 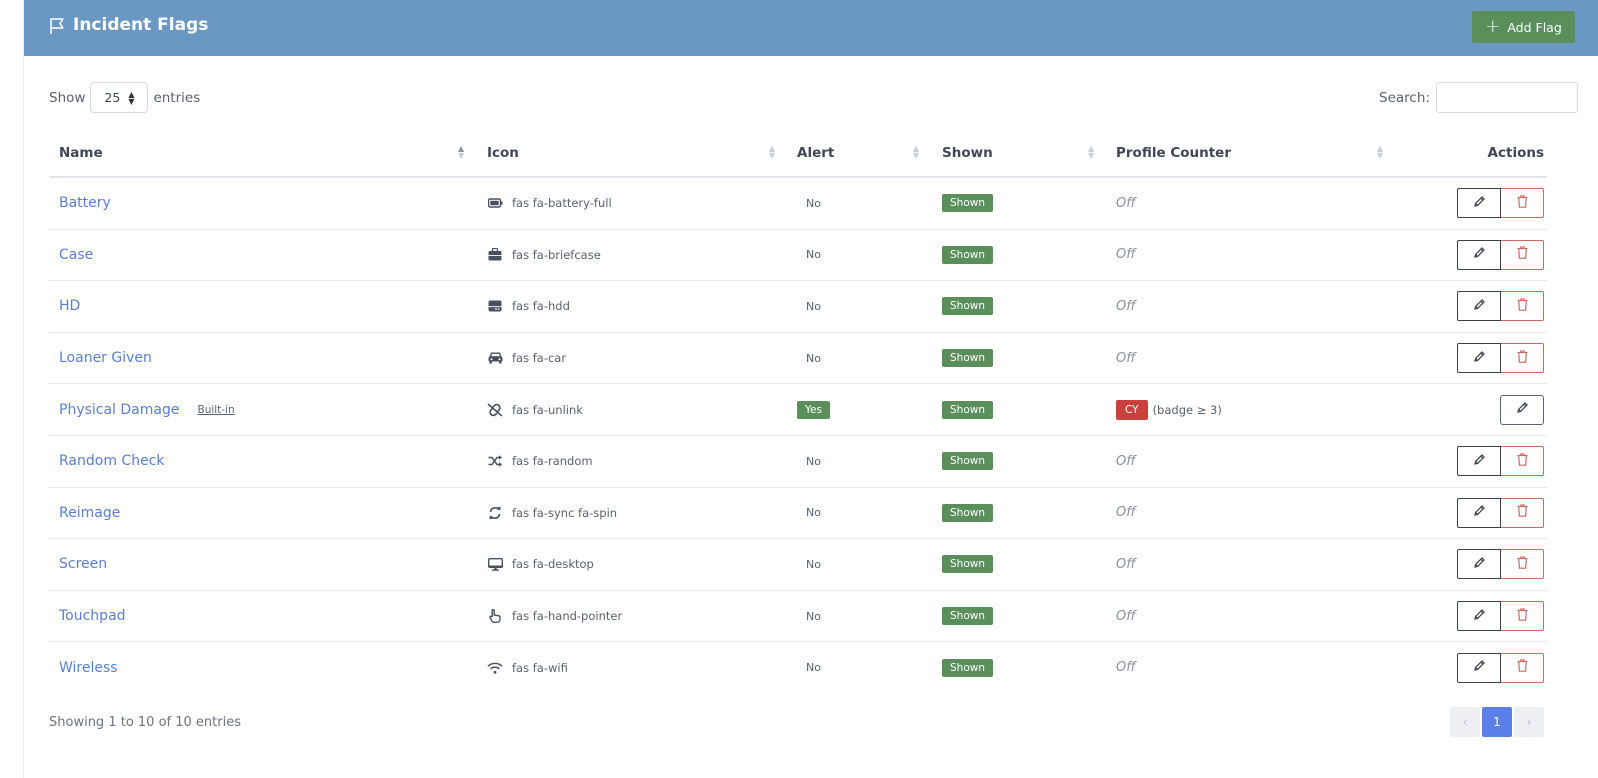 I want to click on shown-badge: Shown, so click(x=967, y=616).